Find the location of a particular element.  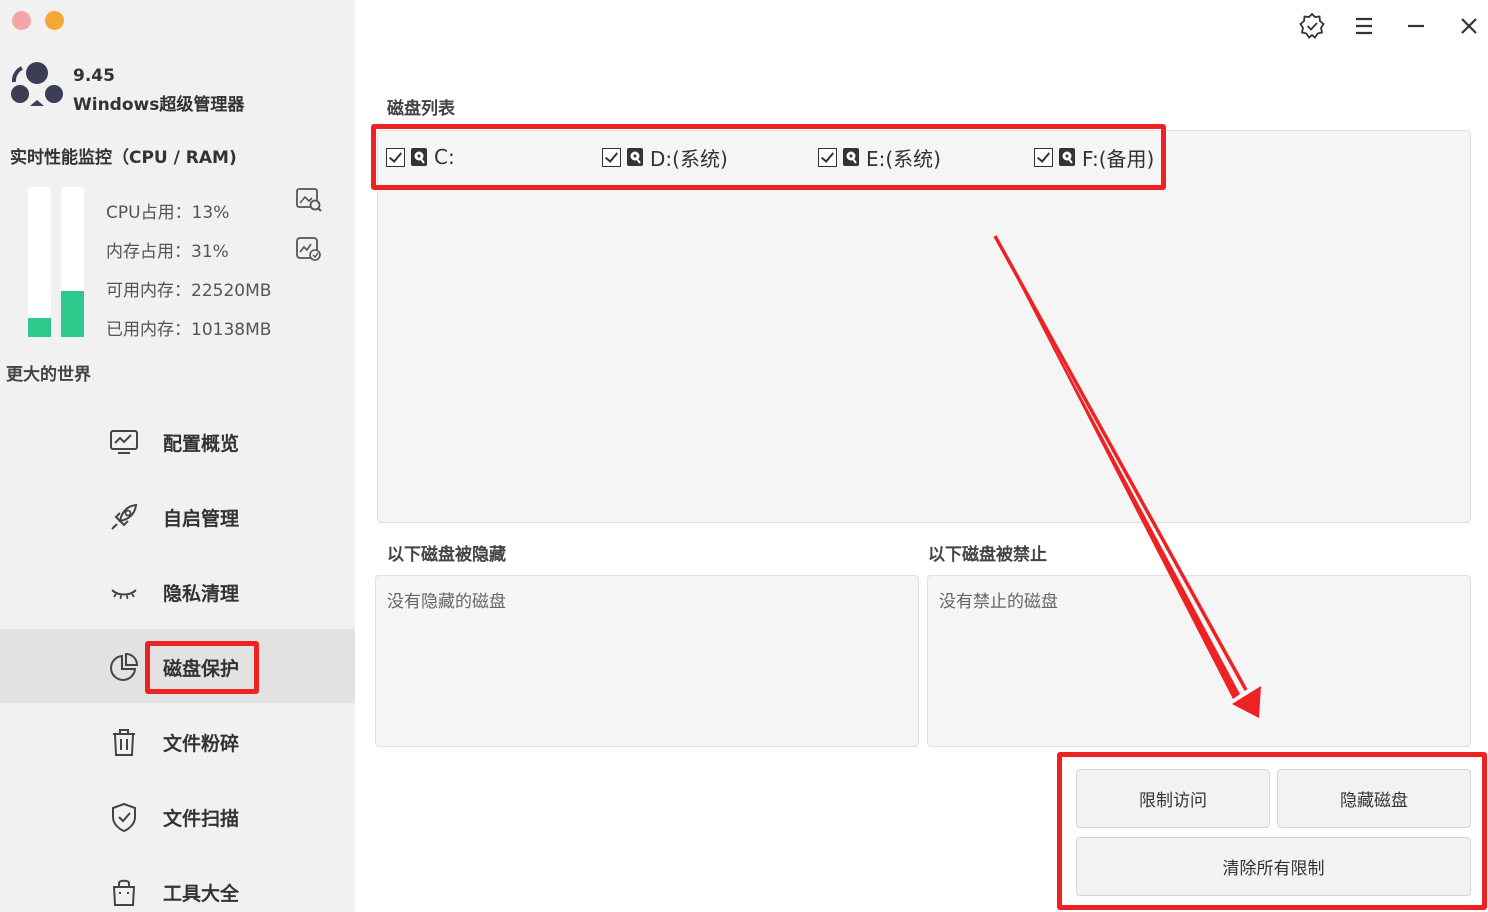

monitor-title: 实时性能监控（CPU / RAM) is located at coordinates (123, 158).